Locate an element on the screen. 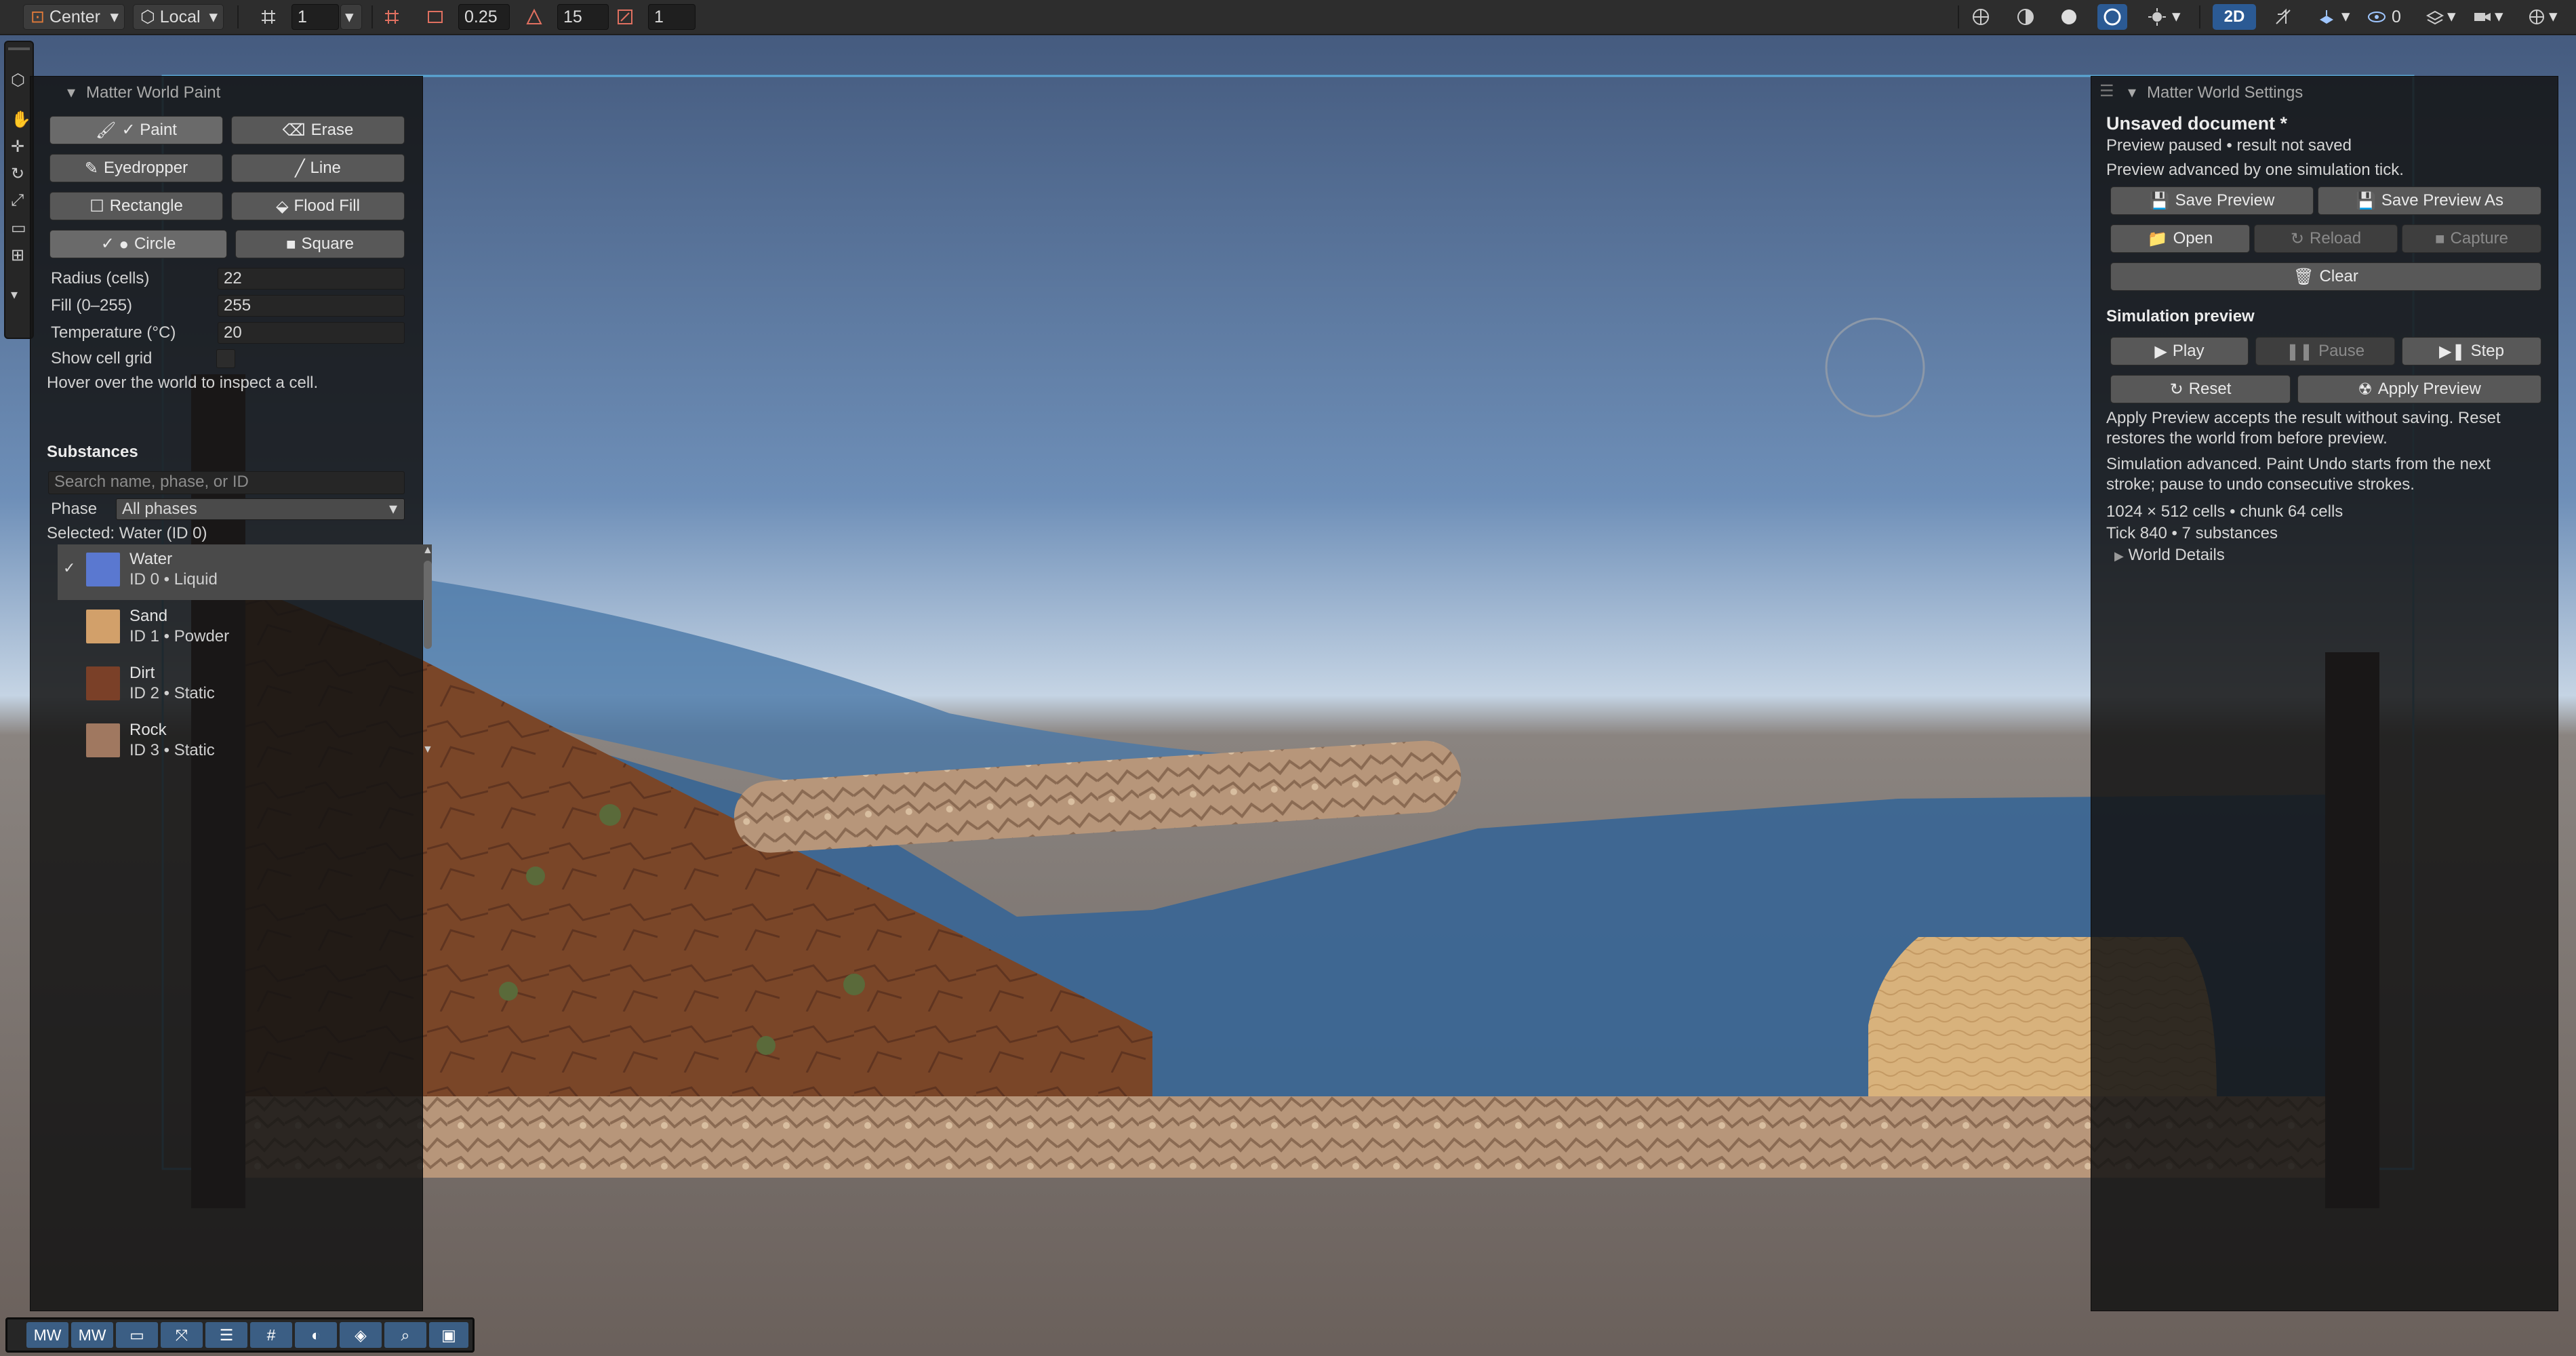 This screenshot has height=1356, width=2576. move-snap-icon is located at coordinates (435, 17).